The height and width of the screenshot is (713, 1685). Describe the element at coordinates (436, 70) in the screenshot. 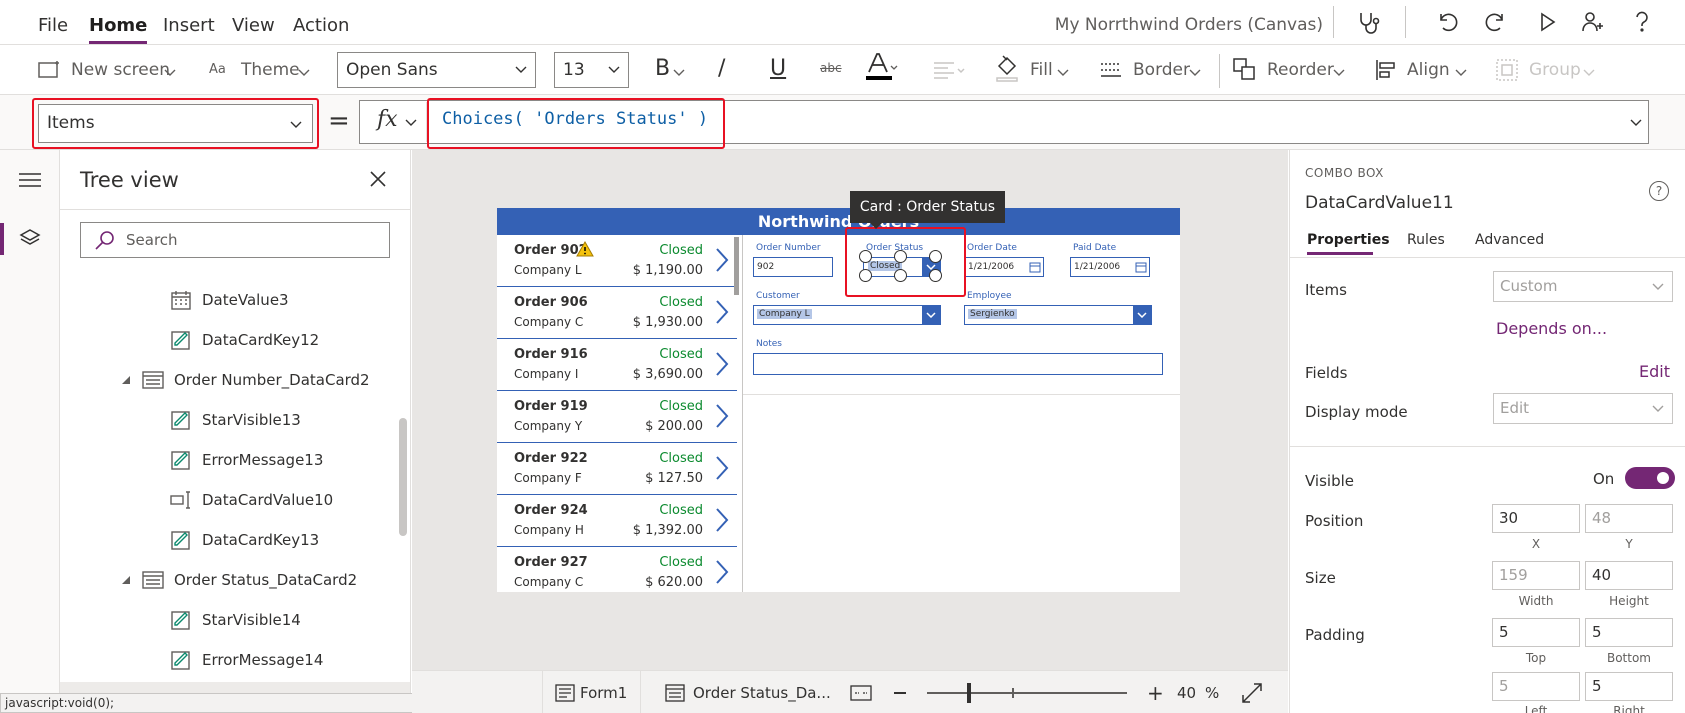

I see `font-select: Open Sans` at that location.